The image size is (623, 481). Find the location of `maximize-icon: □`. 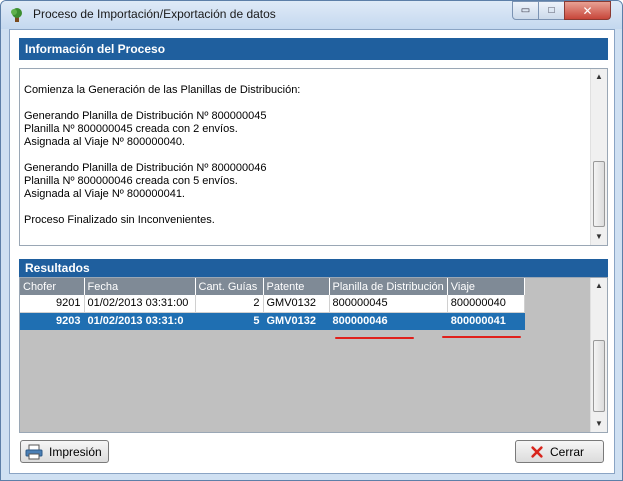

maximize-icon: □ is located at coordinates (551, 10).